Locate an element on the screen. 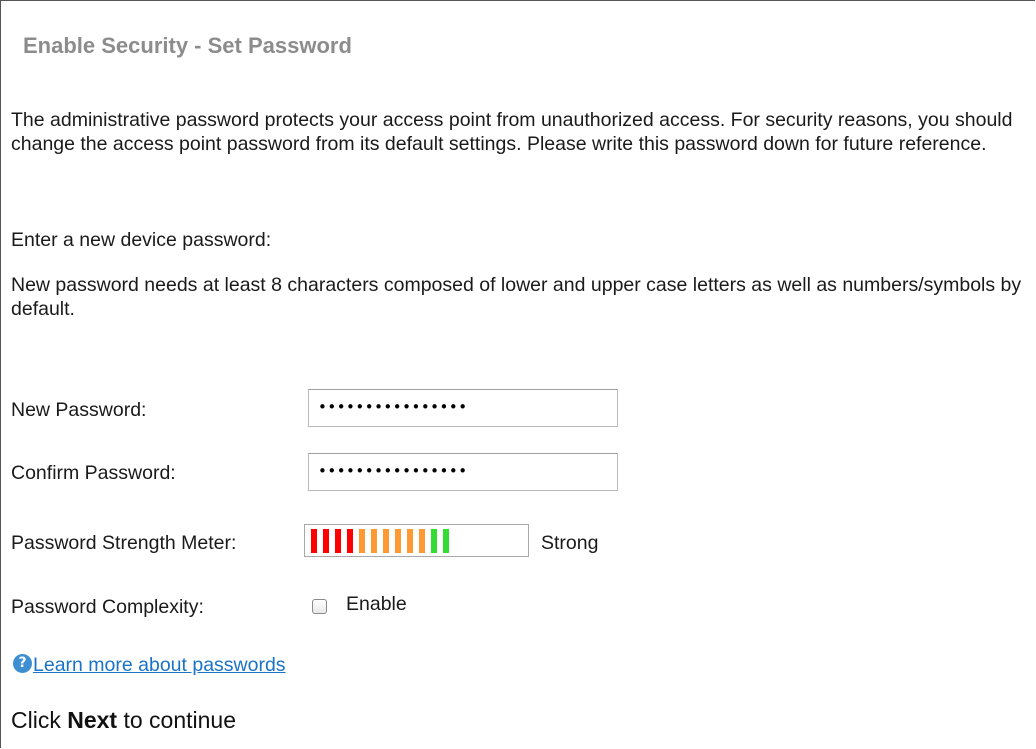 Image resolution: width=1036 pixels, height=749 pixels. complexity-enable-label: Enable is located at coordinates (376, 604).